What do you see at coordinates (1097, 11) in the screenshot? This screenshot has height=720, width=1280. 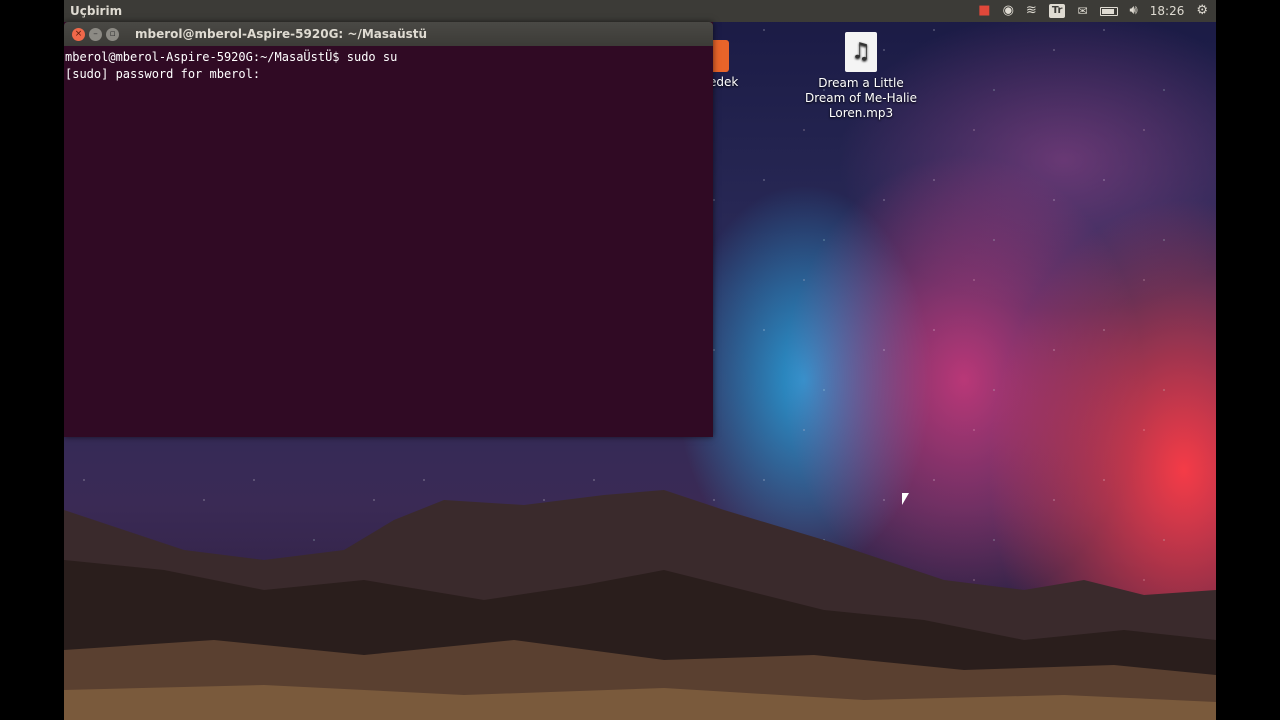 I see `indicator-area: ■ ◉ ≋ Tr ✉ 🔊︎ 18:26 ⚙` at bounding box center [1097, 11].